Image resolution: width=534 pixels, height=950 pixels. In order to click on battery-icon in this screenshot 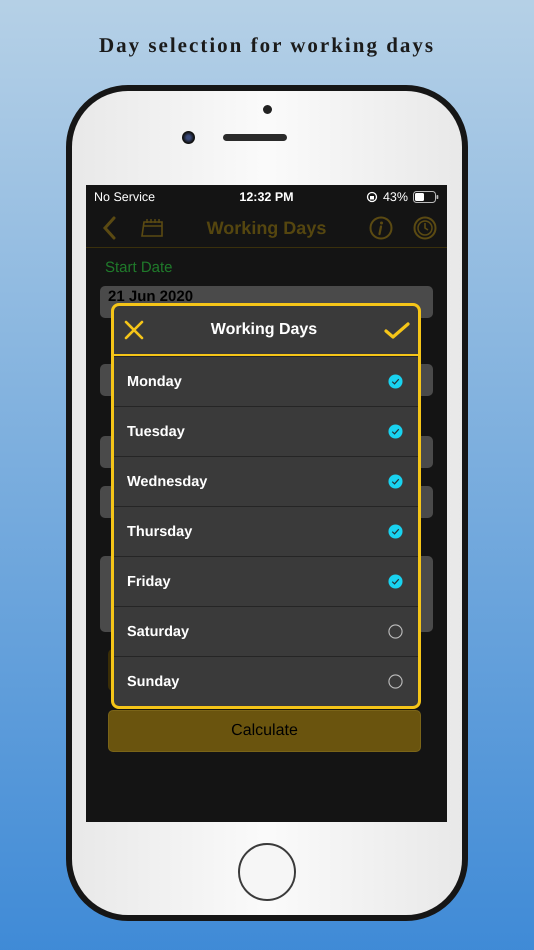, I will do `click(426, 197)`.